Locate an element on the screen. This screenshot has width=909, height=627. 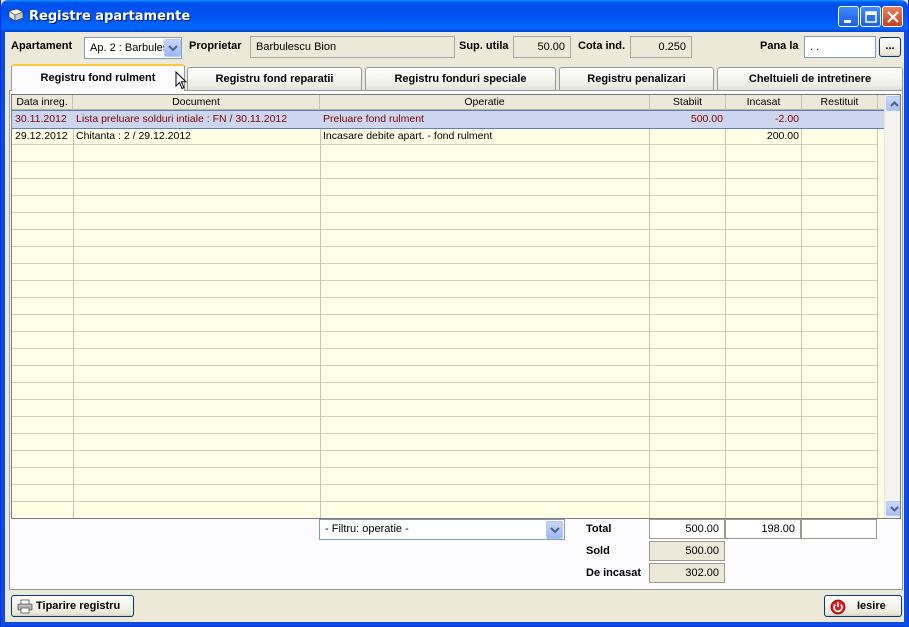
tiparire-registru-button: Tiparire registru is located at coordinates (72, 606).